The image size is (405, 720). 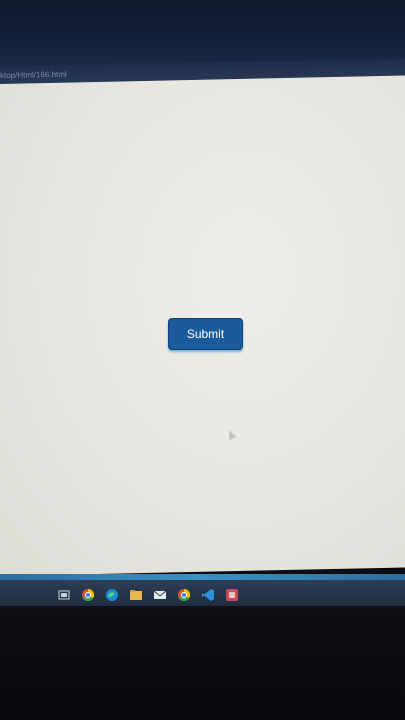 What do you see at coordinates (160, 595) in the screenshot?
I see `mail-icon` at bounding box center [160, 595].